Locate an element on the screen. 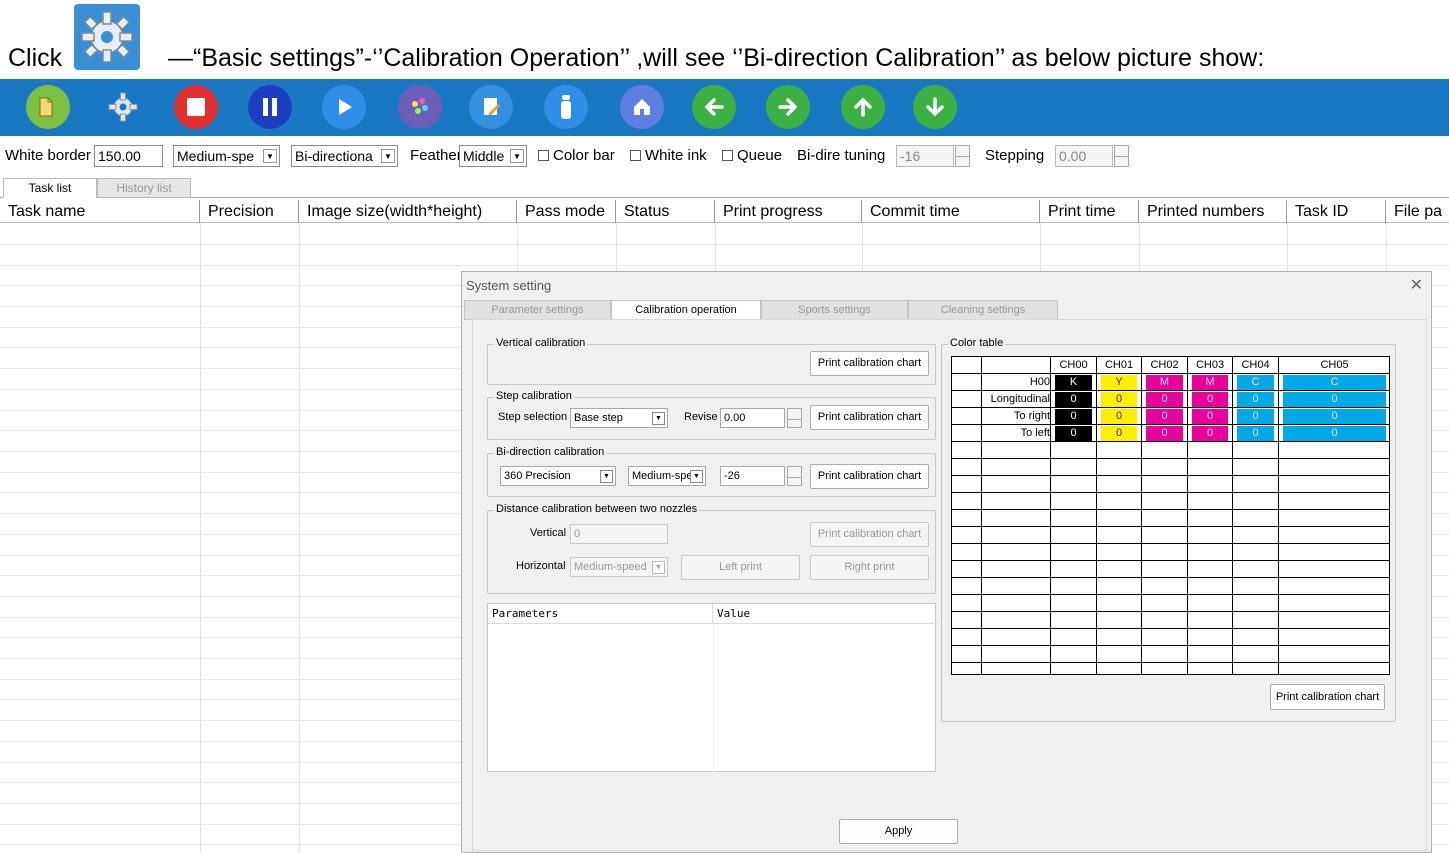 This screenshot has height=853, width=1449. left-print-button: Left print is located at coordinates (740, 567).